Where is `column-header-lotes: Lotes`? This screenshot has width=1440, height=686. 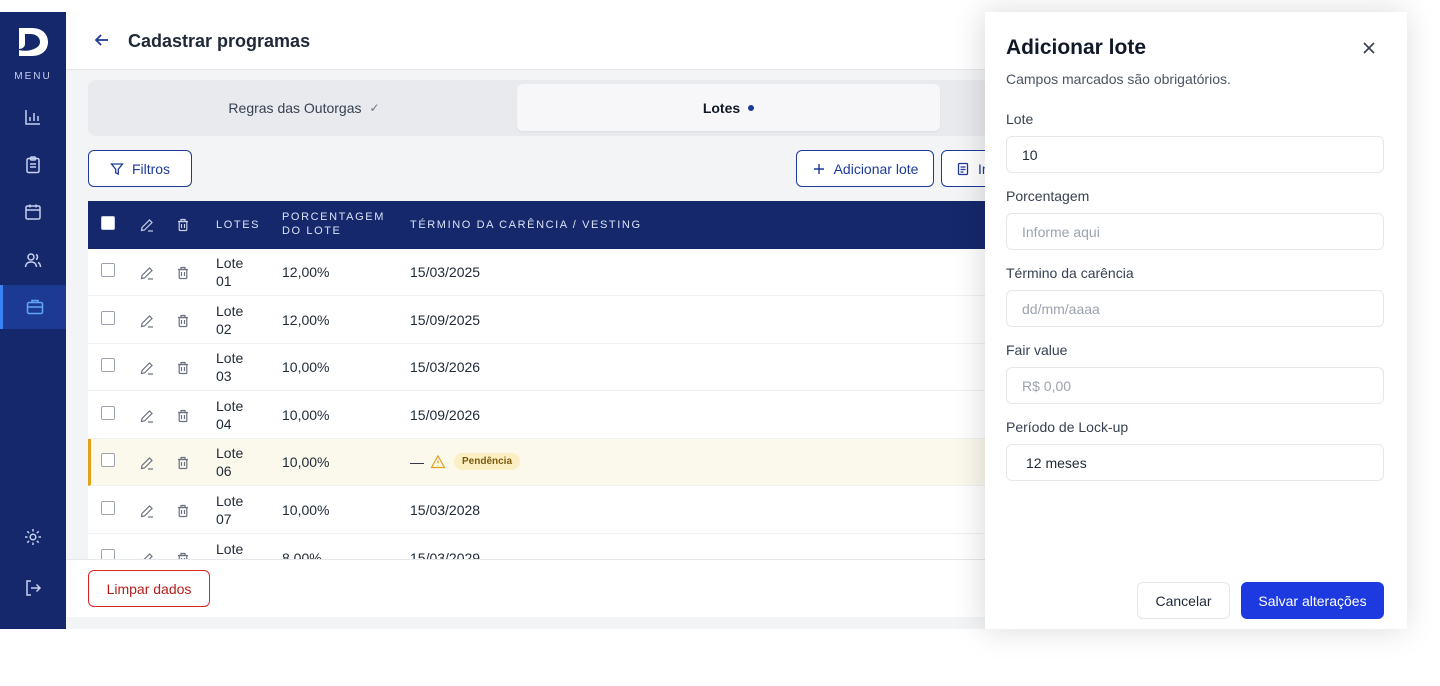
column-header-lotes: Lotes is located at coordinates (238, 225).